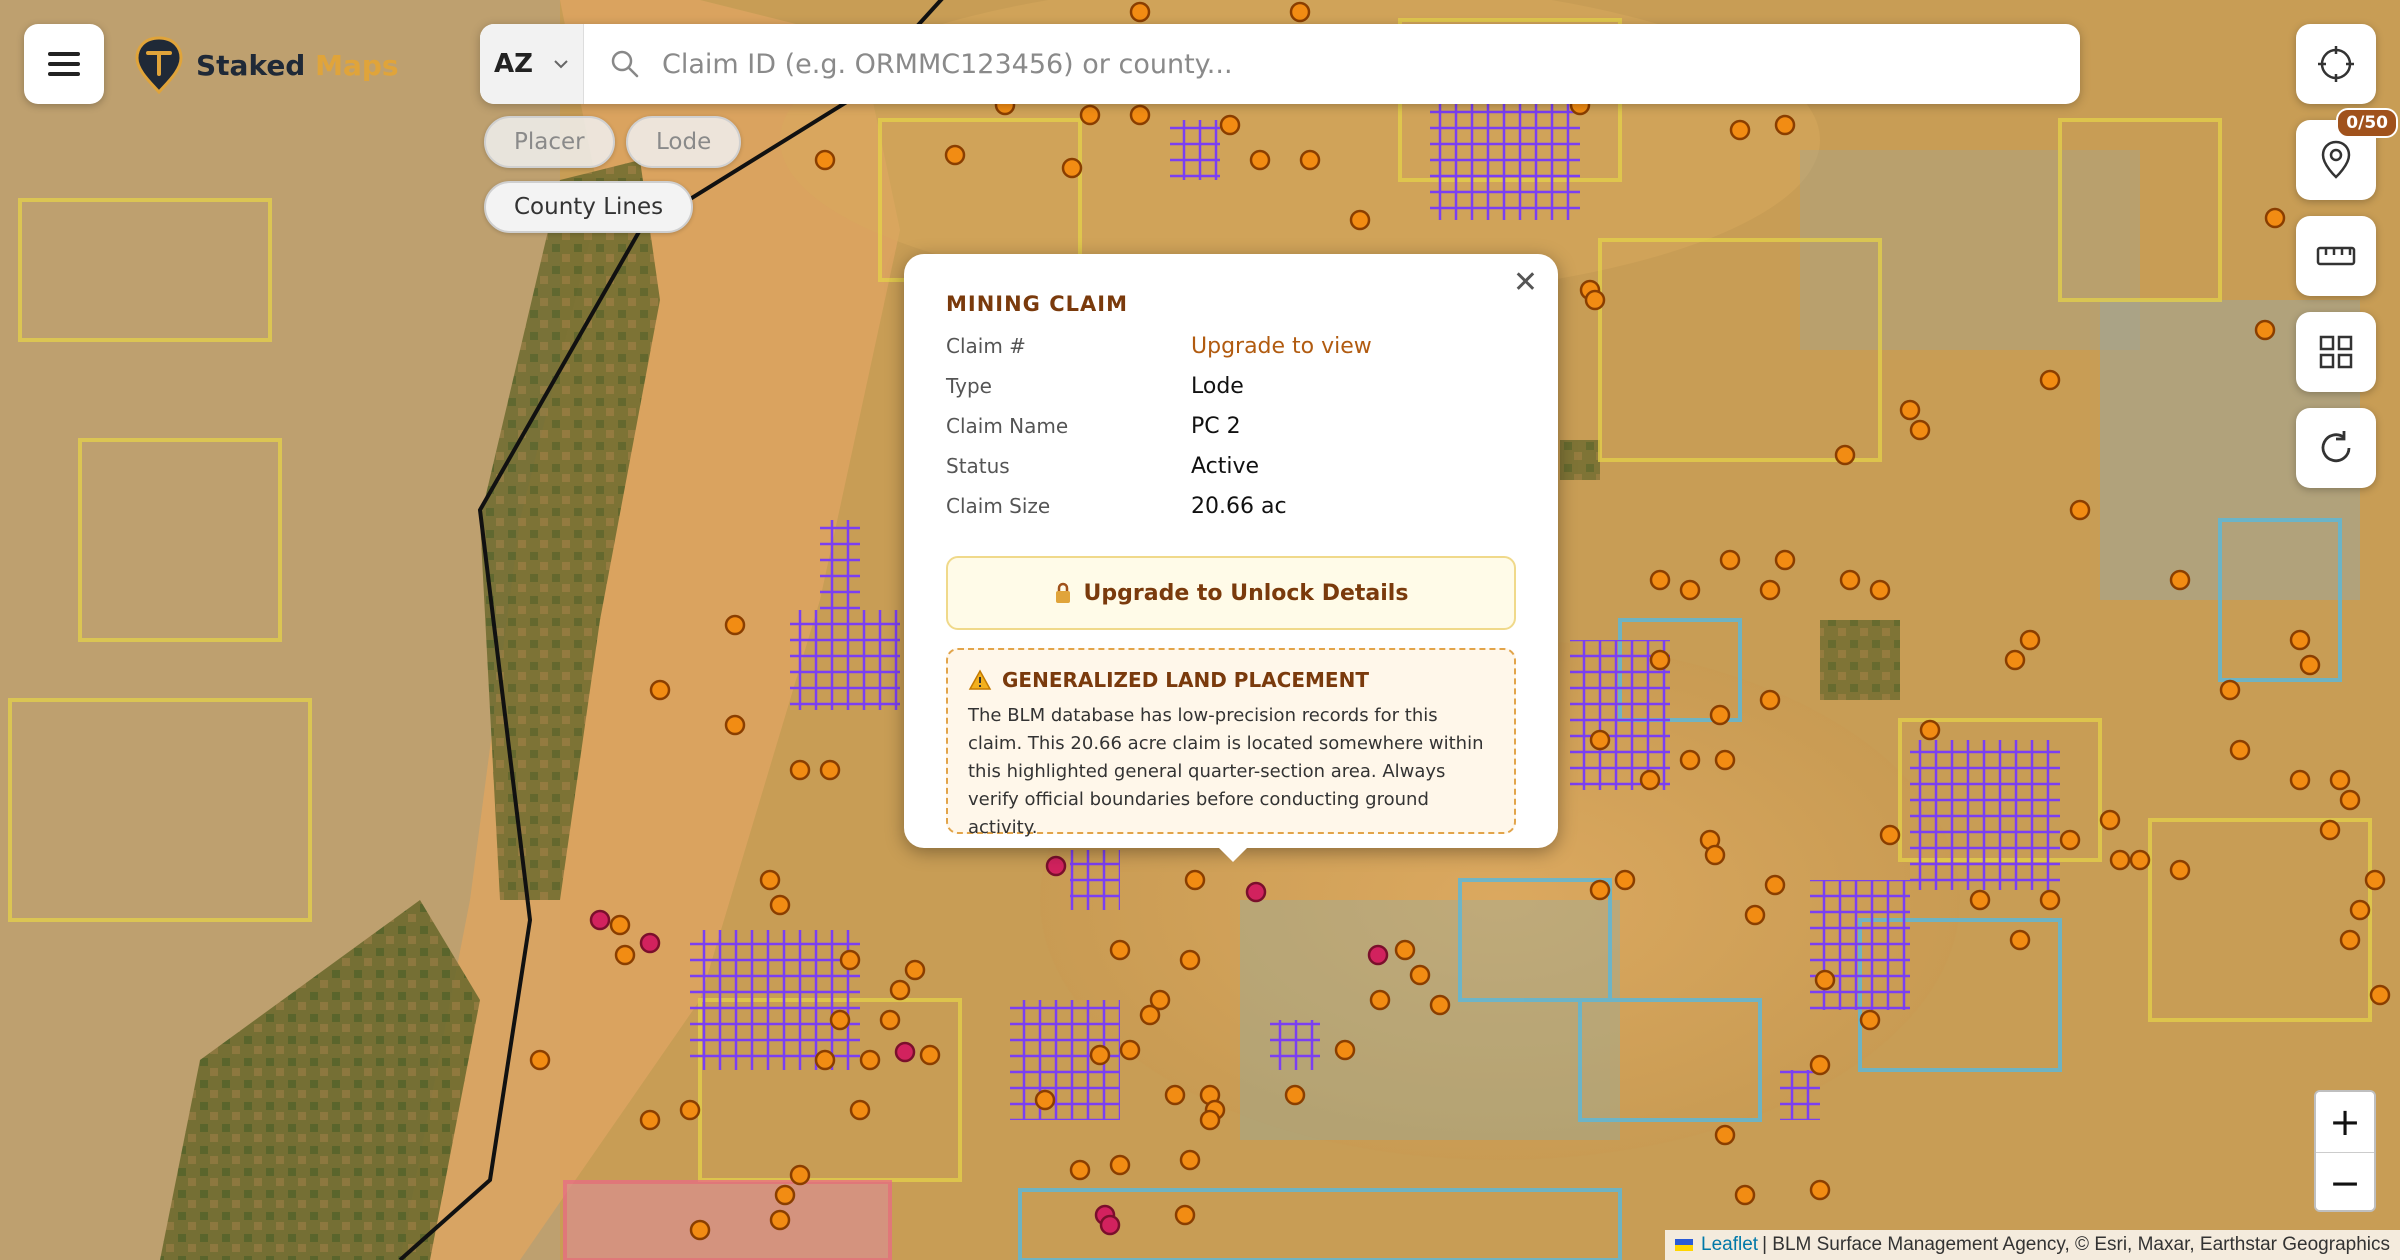  What do you see at coordinates (64, 64) in the screenshot?
I see `menu-button` at bounding box center [64, 64].